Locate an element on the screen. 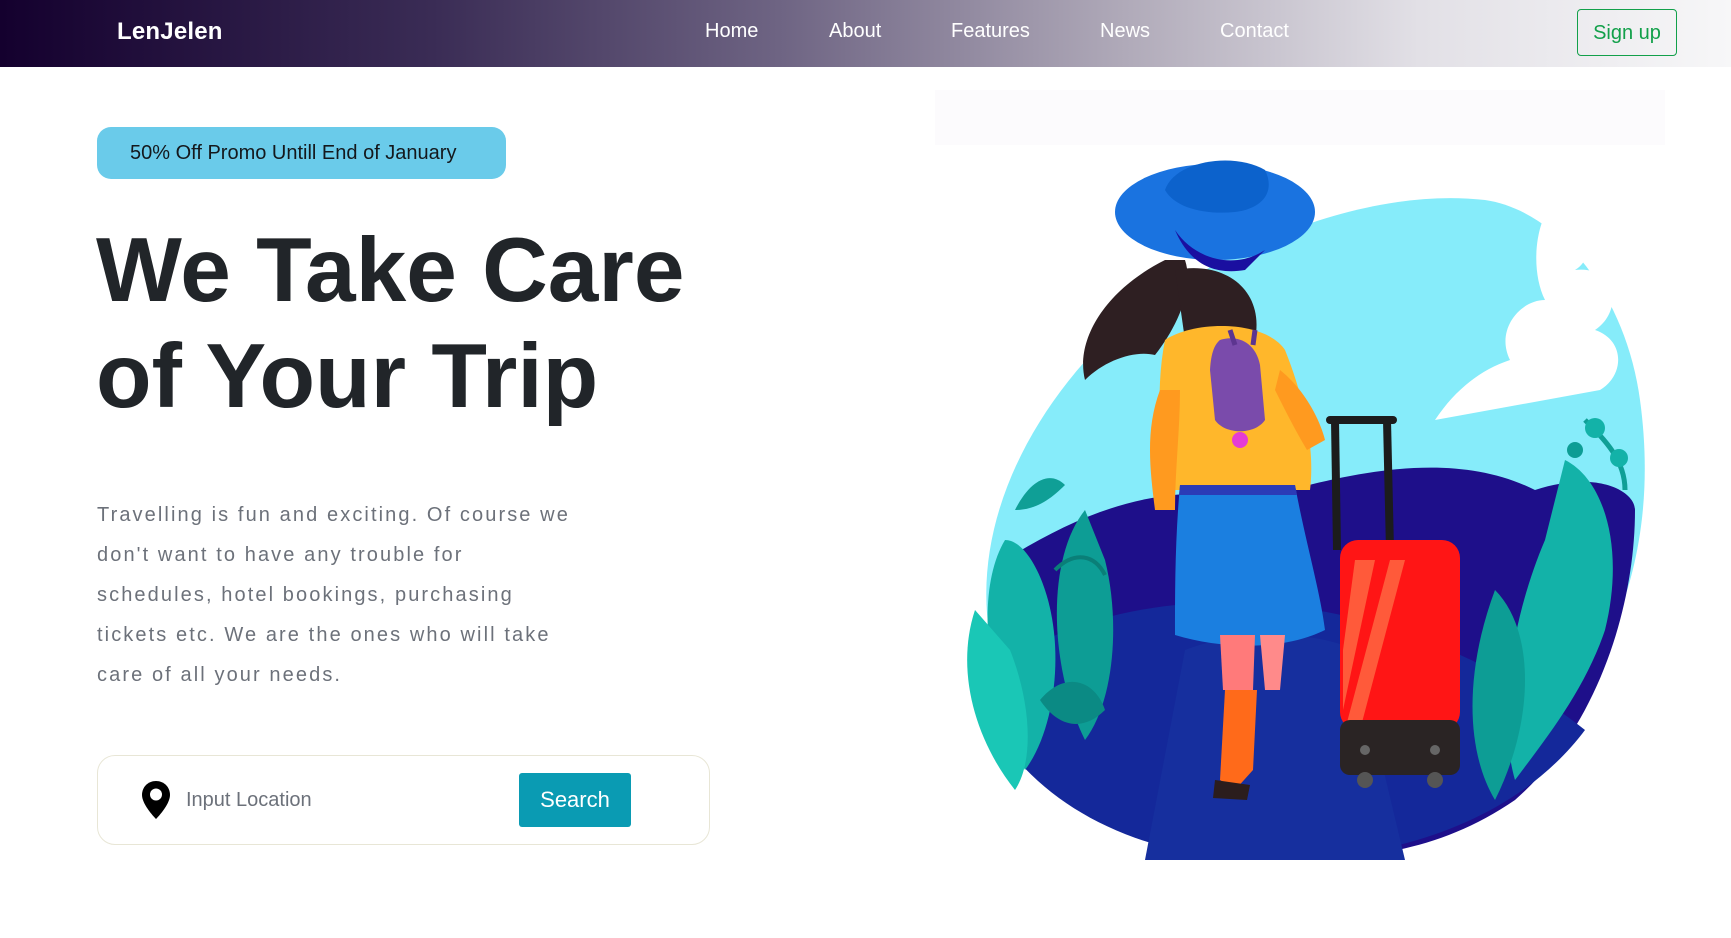 The image size is (1731, 938). hero-title: We Take Care of Your Trip is located at coordinates (446, 324).